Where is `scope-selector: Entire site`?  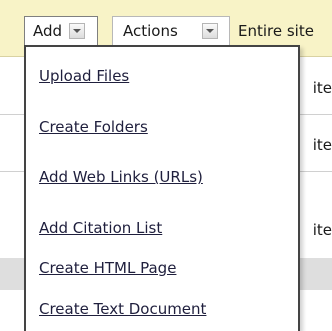 scope-selector: Entire site is located at coordinates (276, 31).